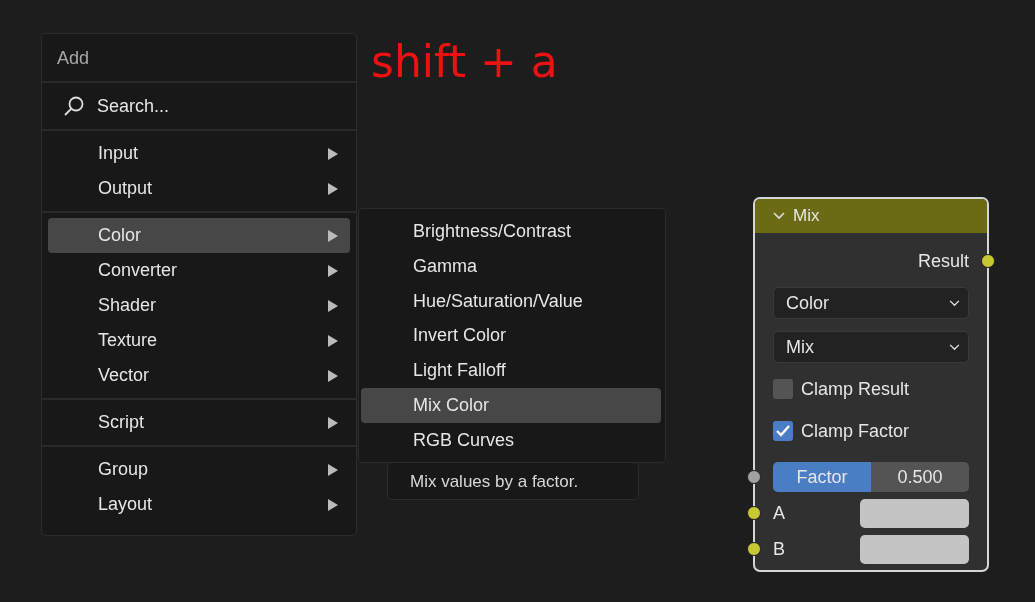  Describe the element at coordinates (511, 336) in the screenshot. I see `menu-item: Invert Color` at that location.